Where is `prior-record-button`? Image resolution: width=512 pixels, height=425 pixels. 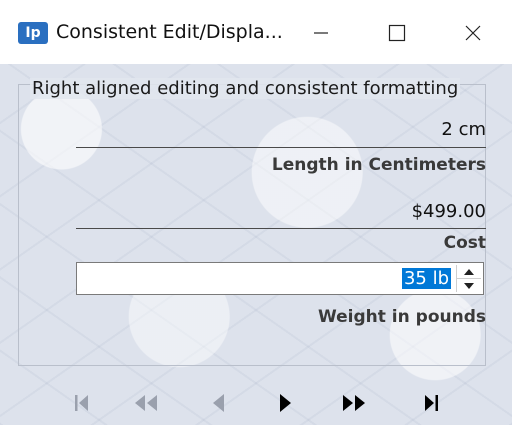 prior-record-button is located at coordinates (218, 403).